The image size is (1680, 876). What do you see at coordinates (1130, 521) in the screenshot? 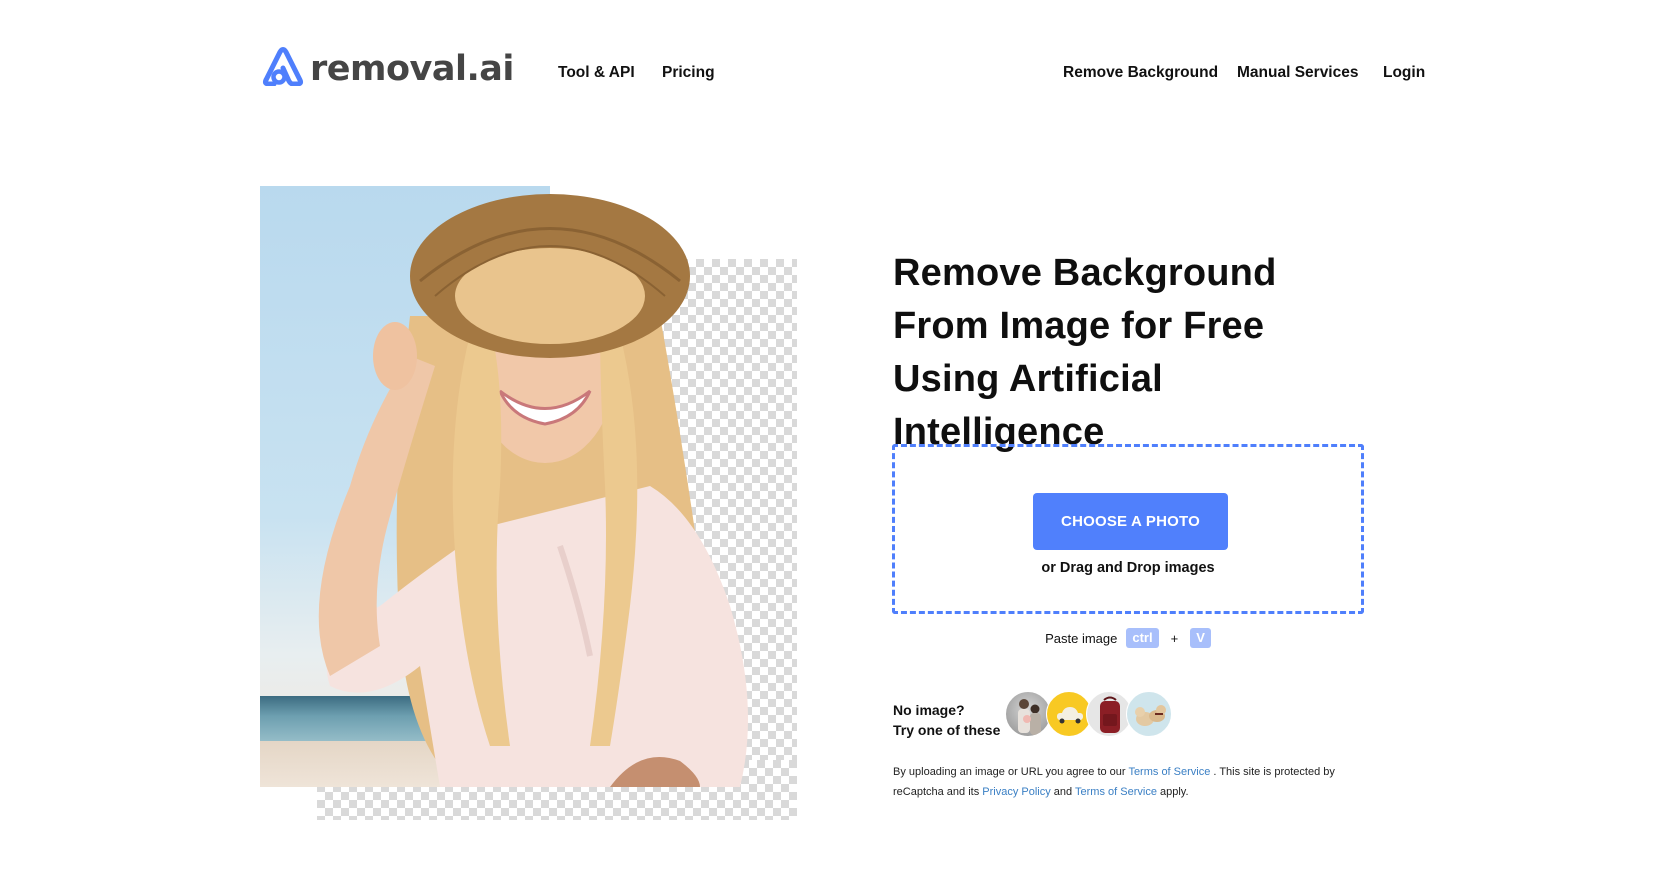
I see `choose-photo-button: CHOOSE A PHOTO` at bounding box center [1130, 521].